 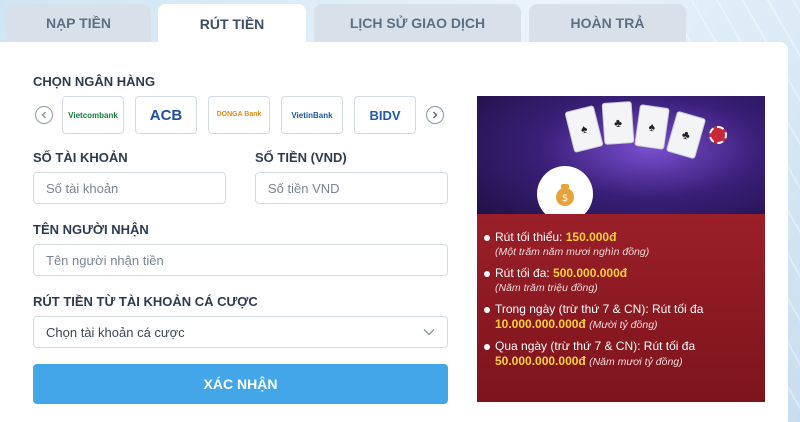 I want to click on chip-icon, so click(x=718, y=135).